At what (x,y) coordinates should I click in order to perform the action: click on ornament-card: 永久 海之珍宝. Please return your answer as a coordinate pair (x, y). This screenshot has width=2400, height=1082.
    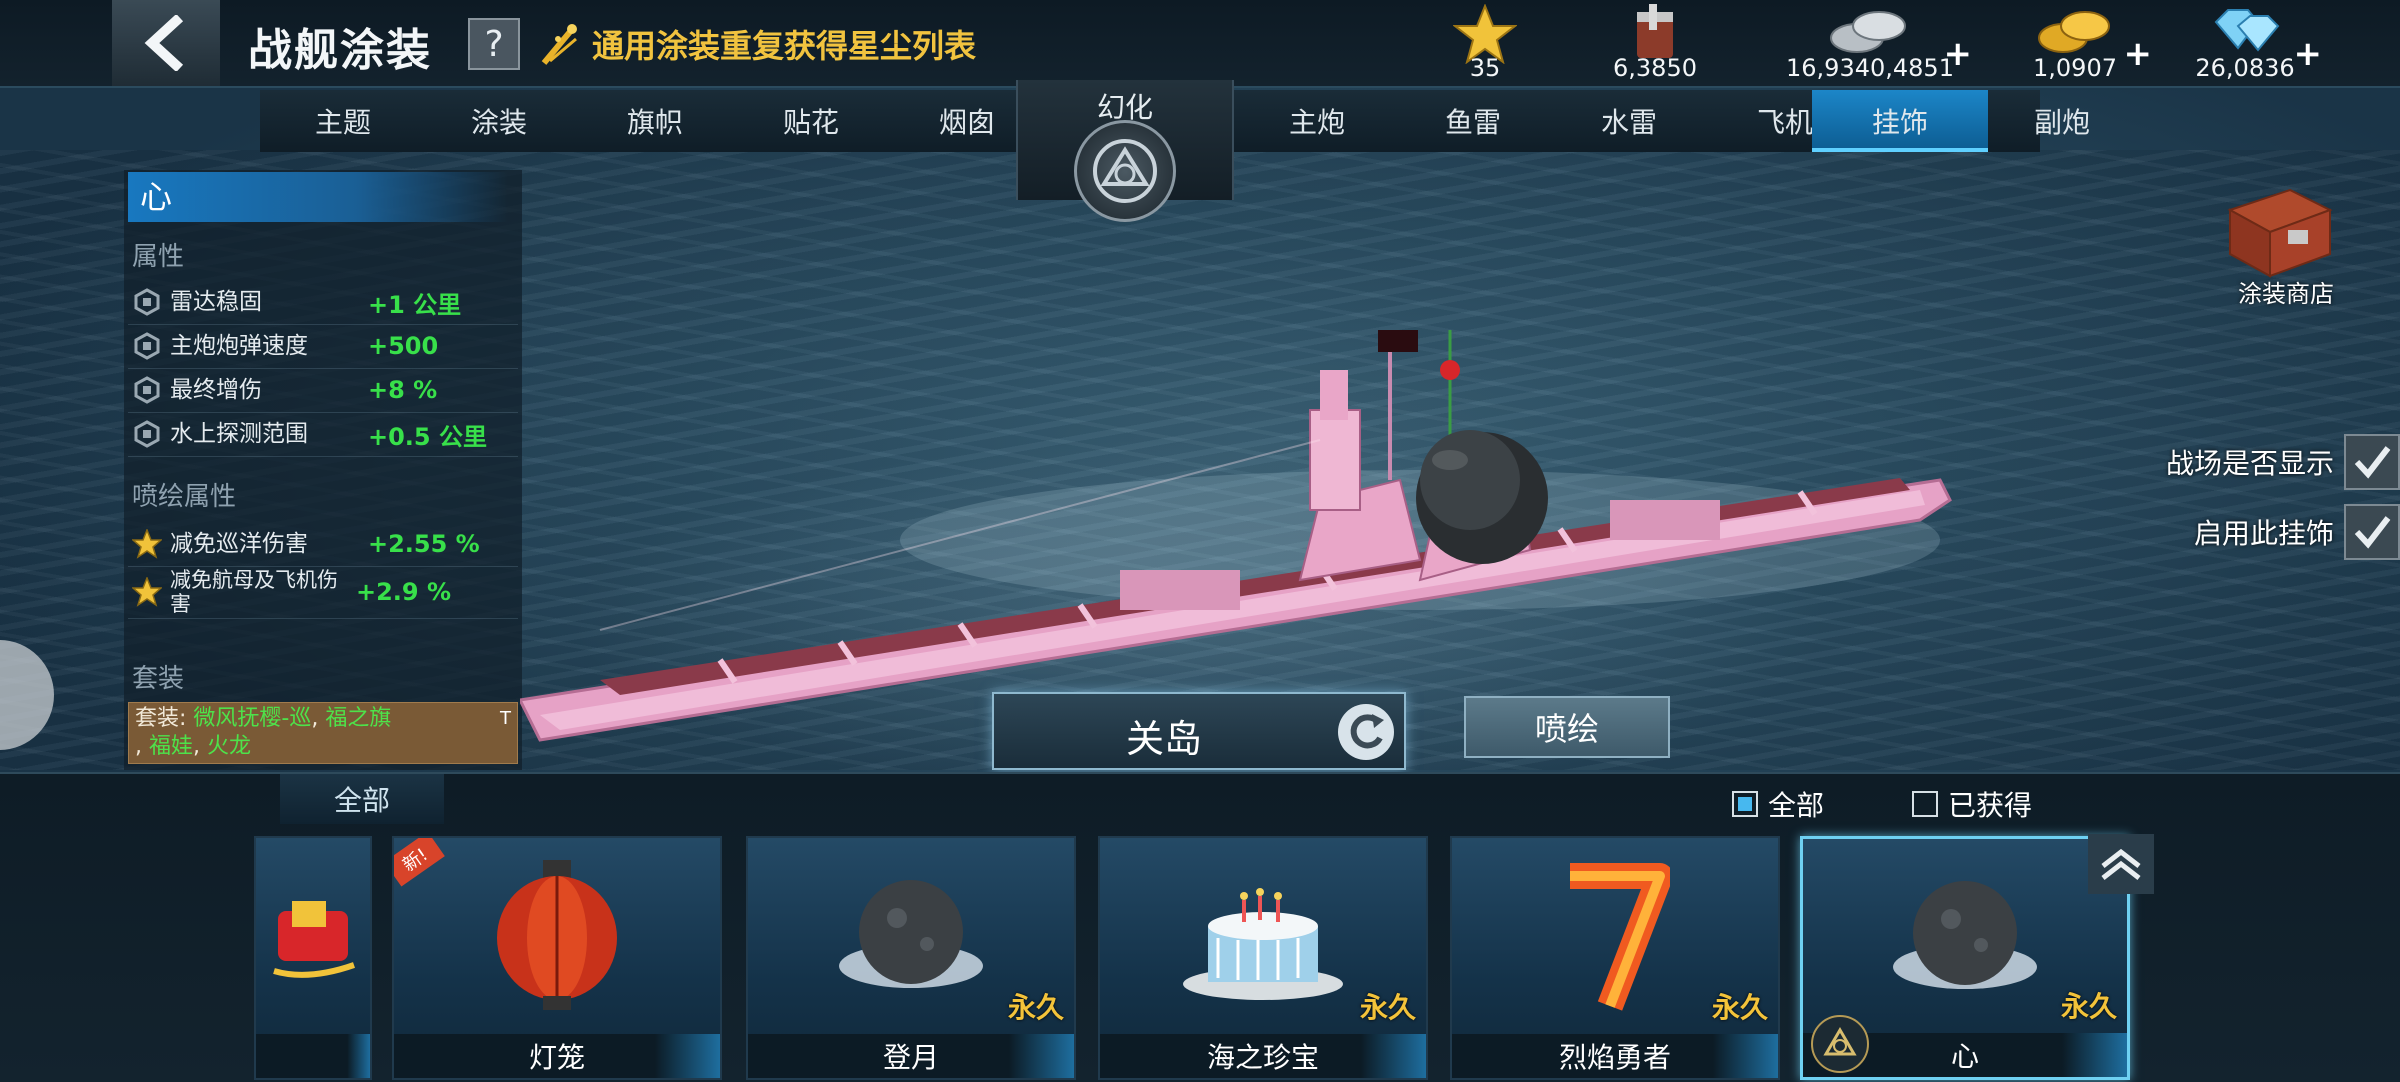
    Looking at the image, I should click on (1263, 958).